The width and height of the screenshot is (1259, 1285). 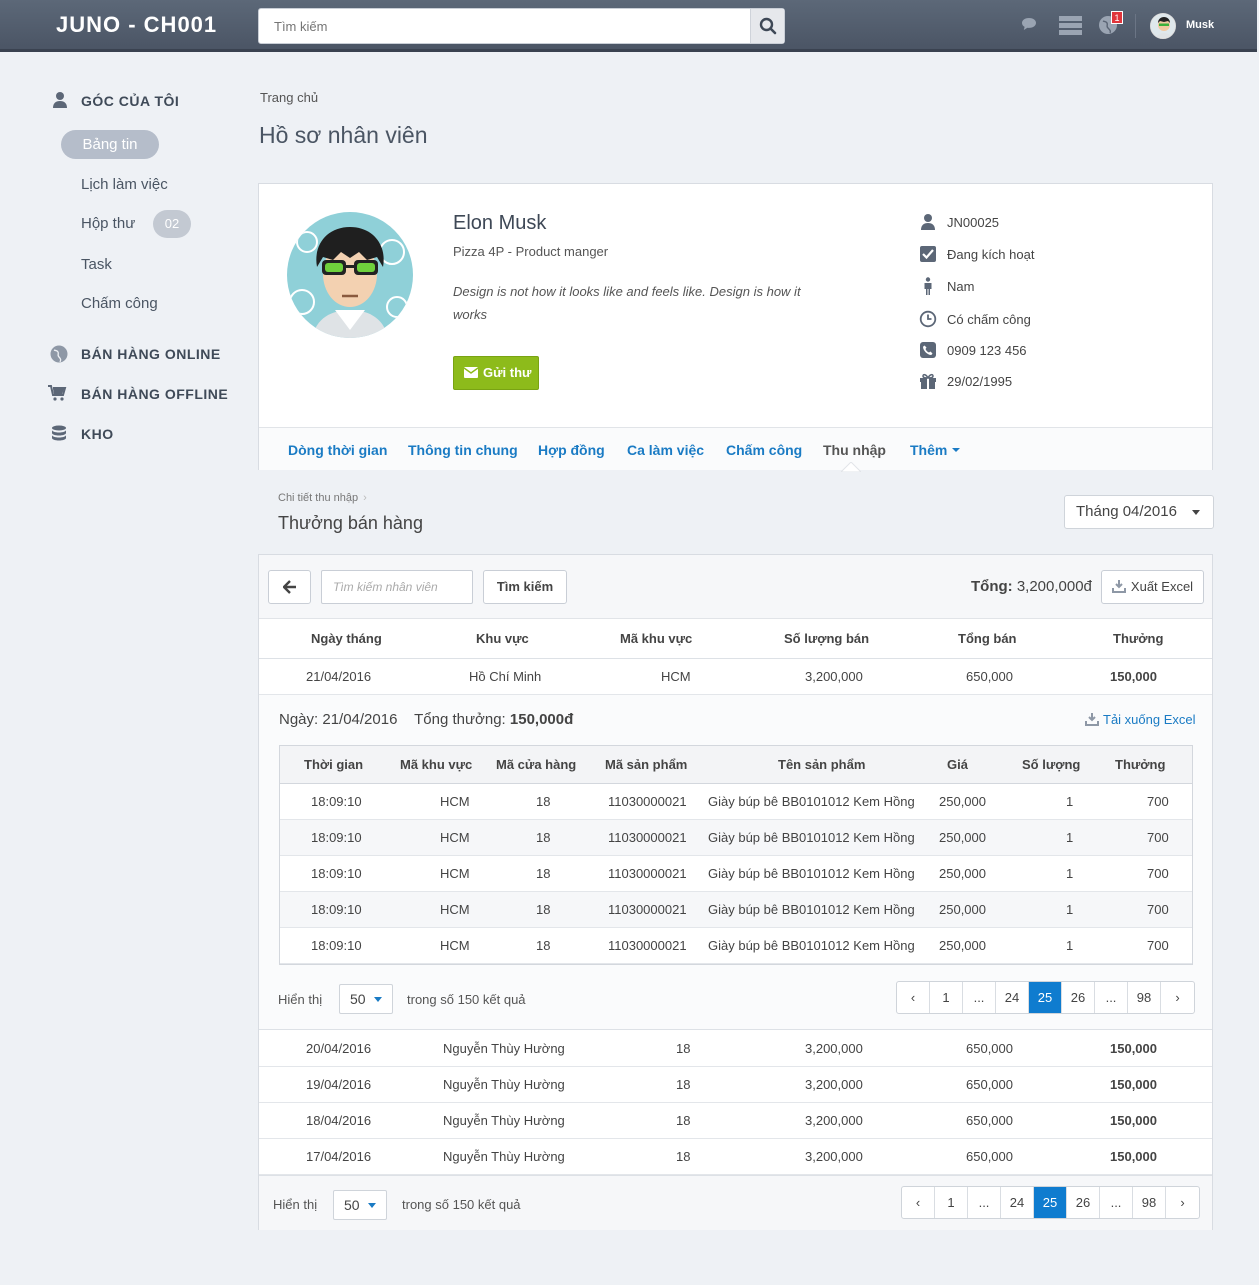 What do you see at coordinates (397, 587) in the screenshot?
I see `employee-search-input: Tìm kiếm nhân viên` at bounding box center [397, 587].